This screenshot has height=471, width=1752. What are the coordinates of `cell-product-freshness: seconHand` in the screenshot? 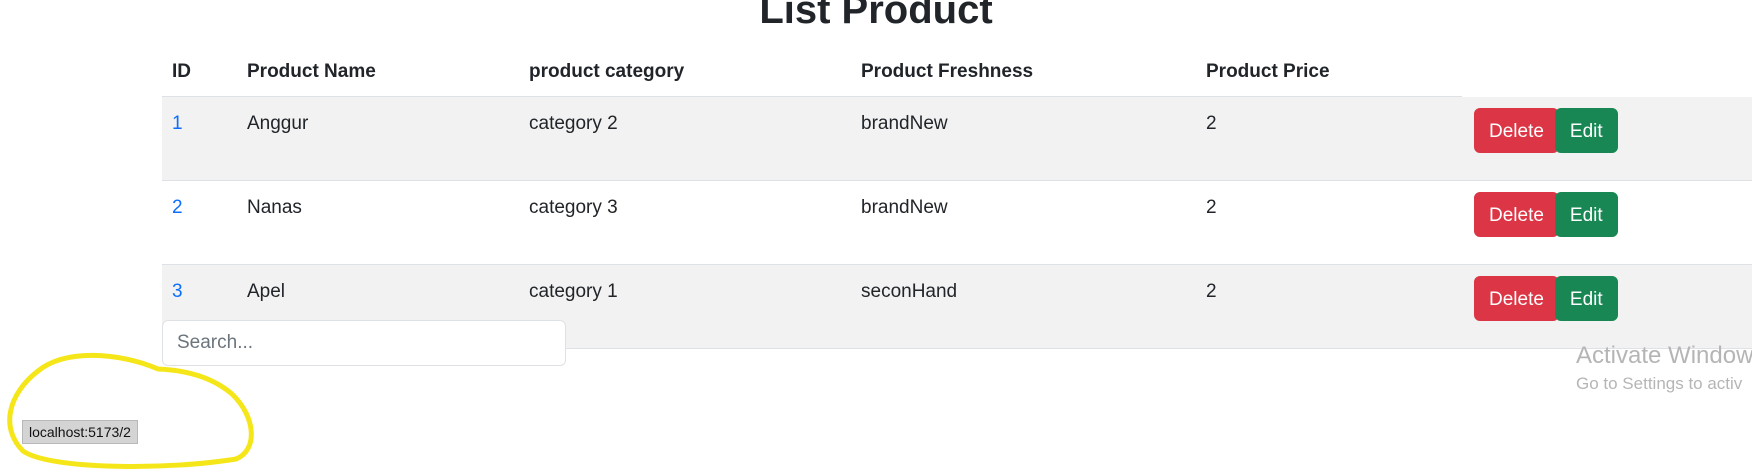 It's located at (1023, 306).